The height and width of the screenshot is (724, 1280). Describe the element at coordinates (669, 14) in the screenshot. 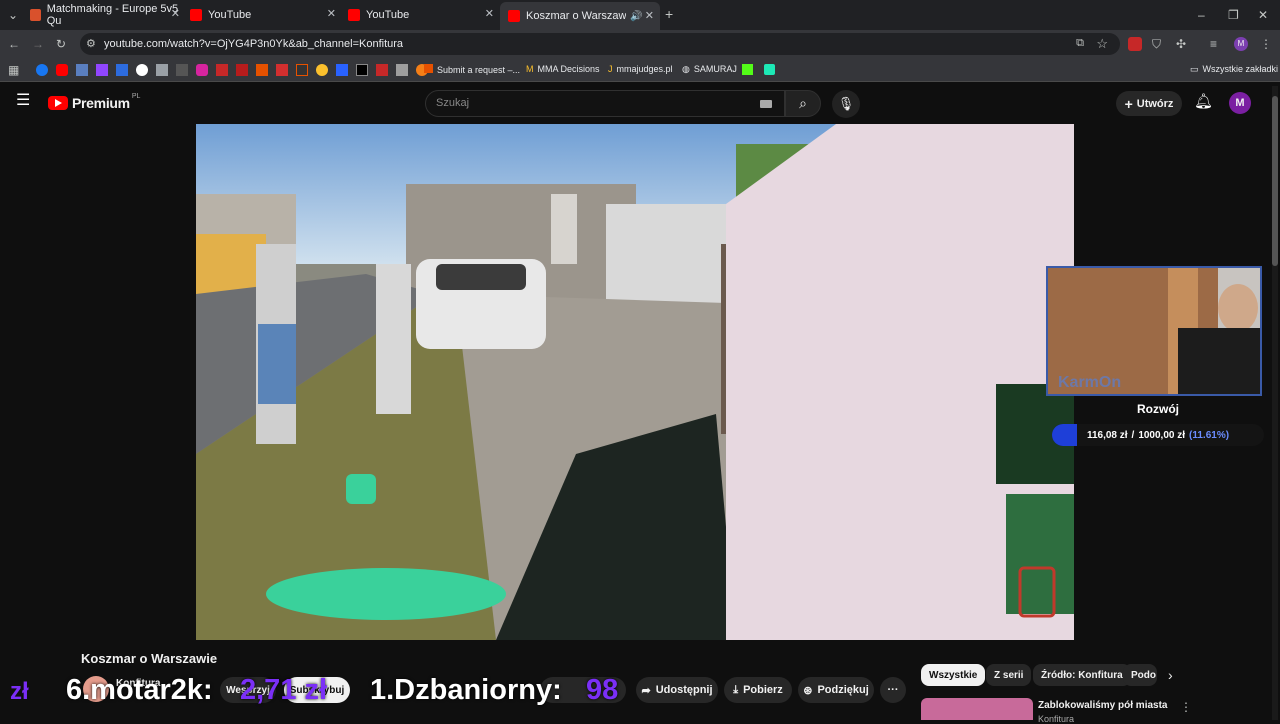

I see `new-tab-button: +` at that location.